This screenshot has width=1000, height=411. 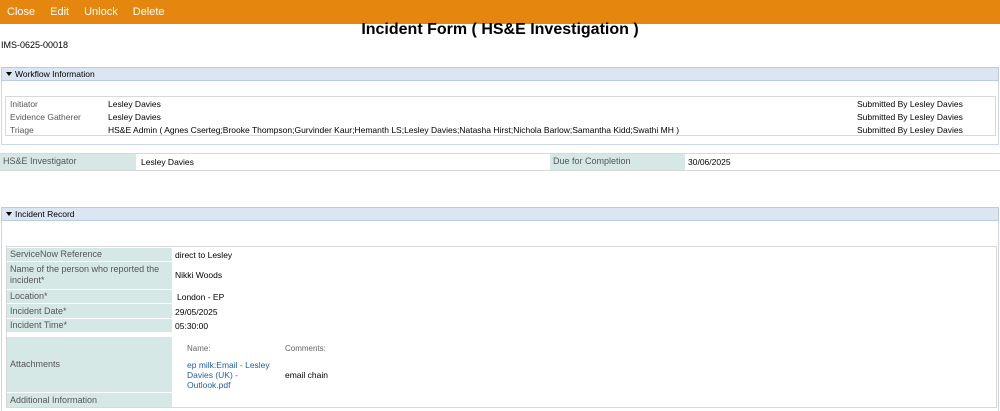 I want to click on due-value: 30/06/2025, so click(x=709, y=162).